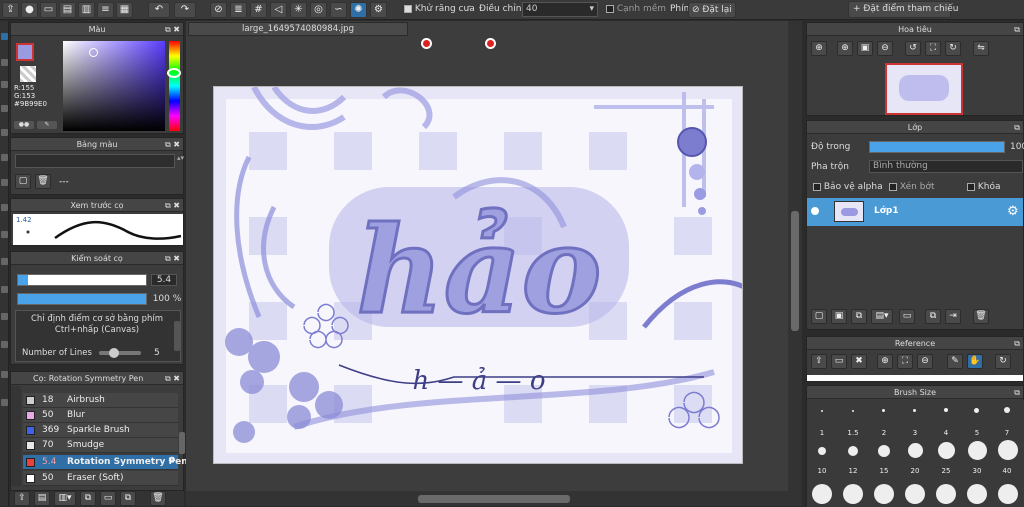 This screenshot has width=1024, height=507. What do you see at coordinates (105, 462) in the screenshot?
I see `brush-item-rotation-symmetry: 5.4 Rotation Symmetry Pen ⚙` at bounding box center [105, 462].